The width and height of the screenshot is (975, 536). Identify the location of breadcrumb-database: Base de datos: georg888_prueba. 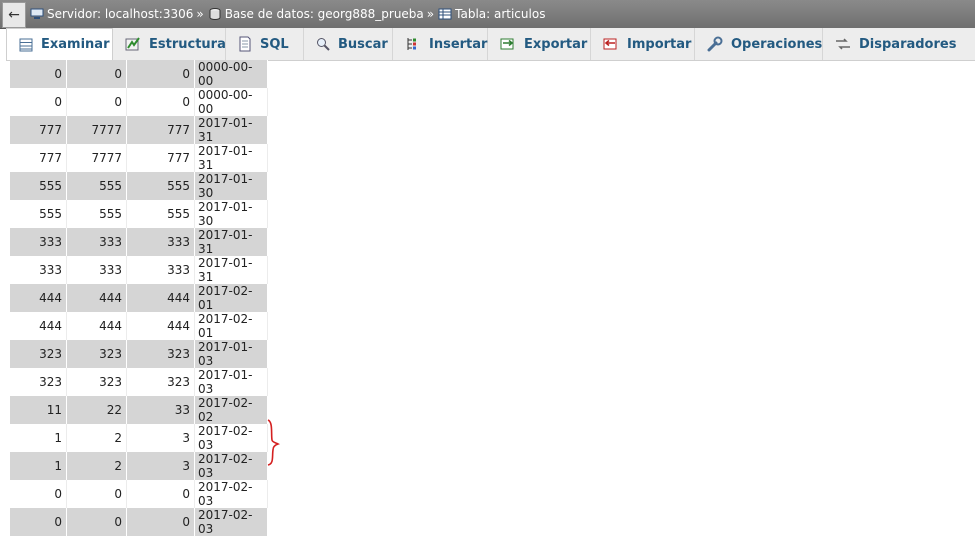
(316, 14).